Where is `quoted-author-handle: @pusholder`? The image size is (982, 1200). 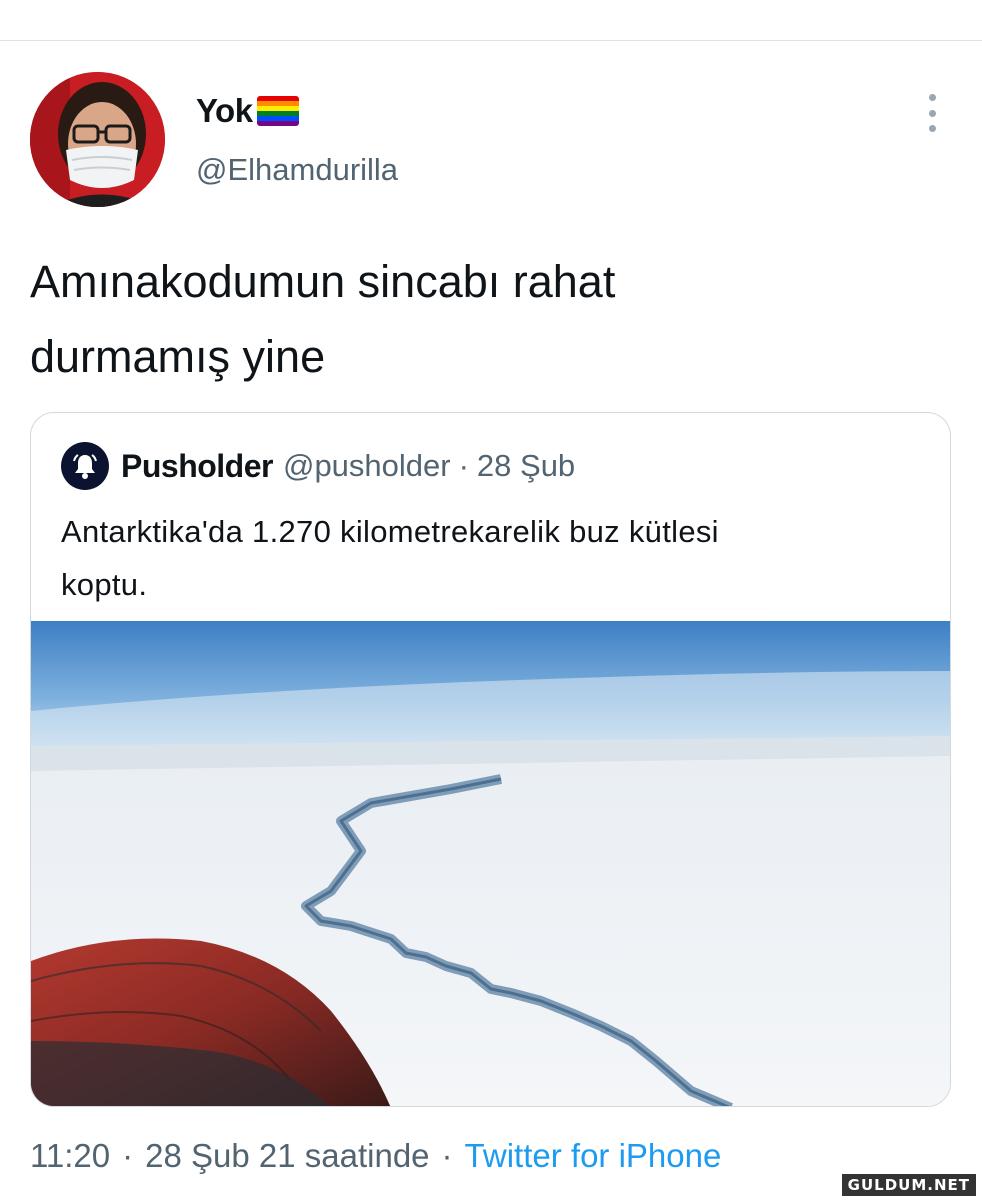 quoted-author-handle: @pusholder is located at coordinates (367, 466).